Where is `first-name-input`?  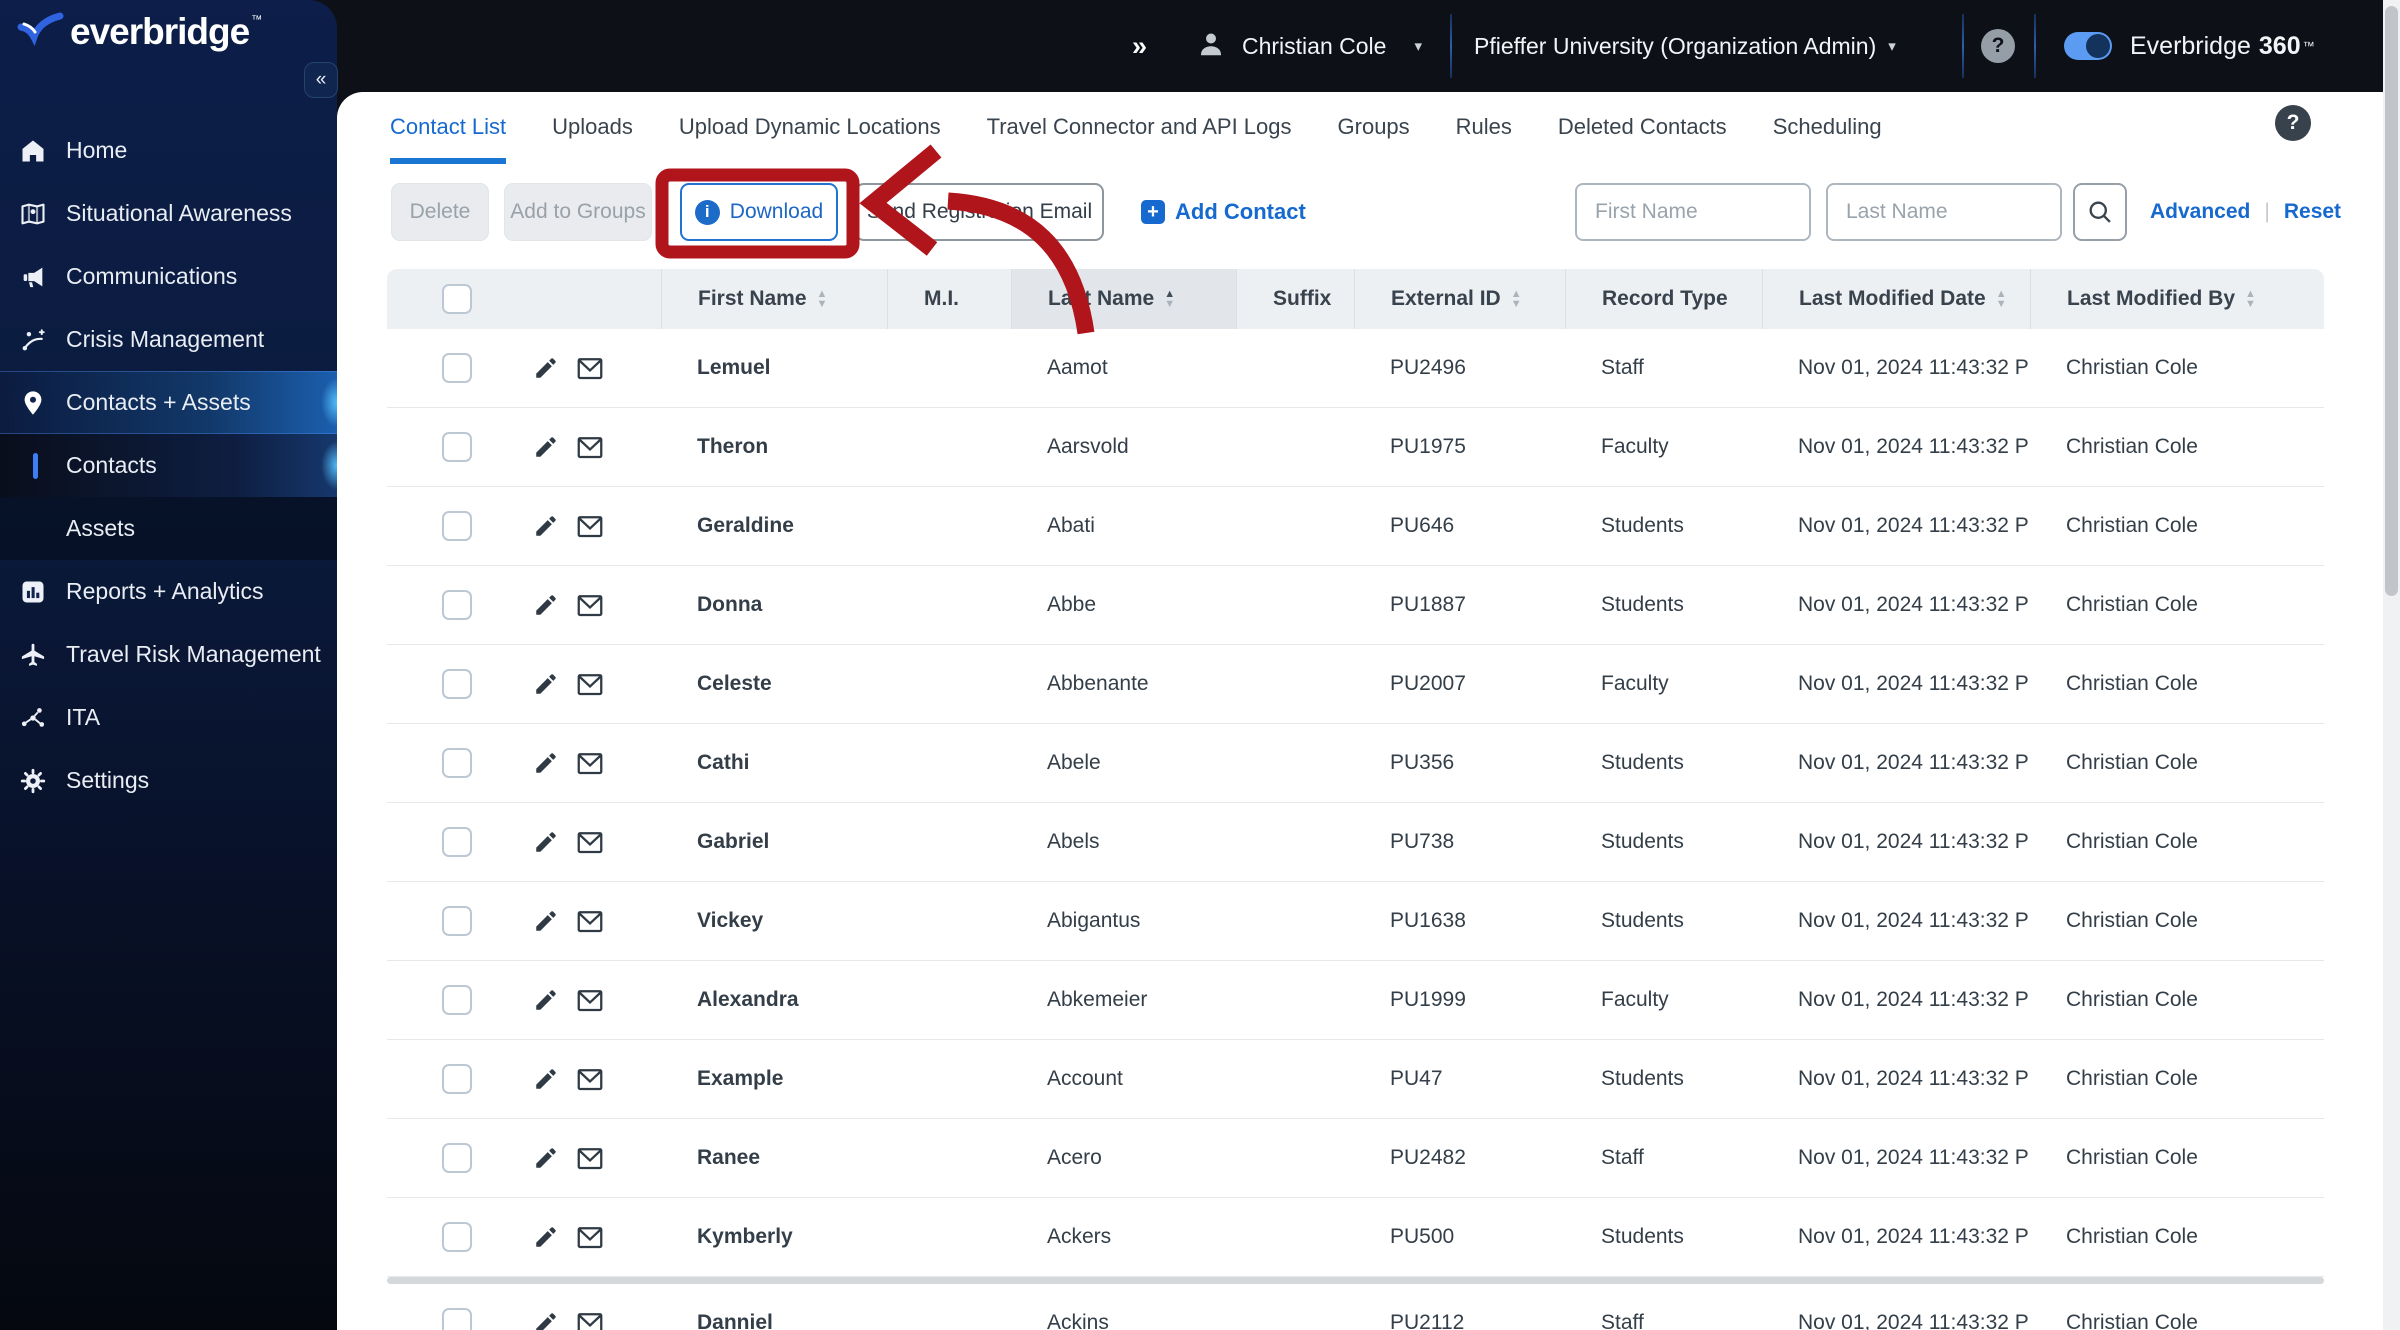
first-name-input is located at coordinates (1693, 212).